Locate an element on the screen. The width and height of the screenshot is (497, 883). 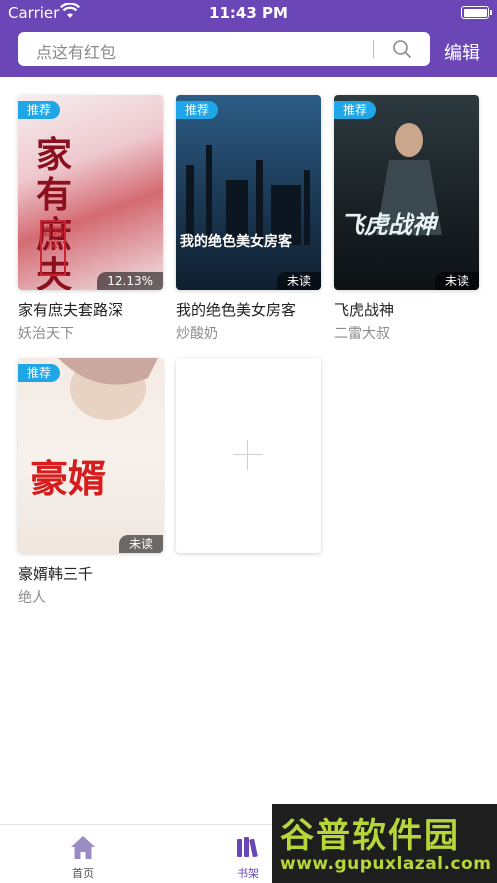
search-input: 点这有红包 is located at coordinates (76, 51).